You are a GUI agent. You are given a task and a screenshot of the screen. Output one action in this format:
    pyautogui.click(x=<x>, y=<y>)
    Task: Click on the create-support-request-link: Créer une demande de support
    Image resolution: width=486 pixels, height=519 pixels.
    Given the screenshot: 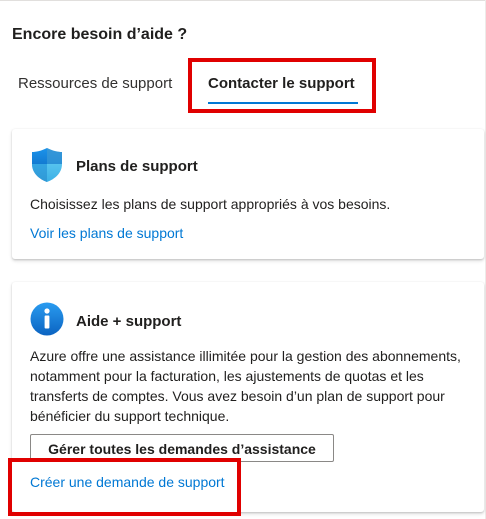 What is the action you would take?
    pyautogui.click(x=127, y=482)
    